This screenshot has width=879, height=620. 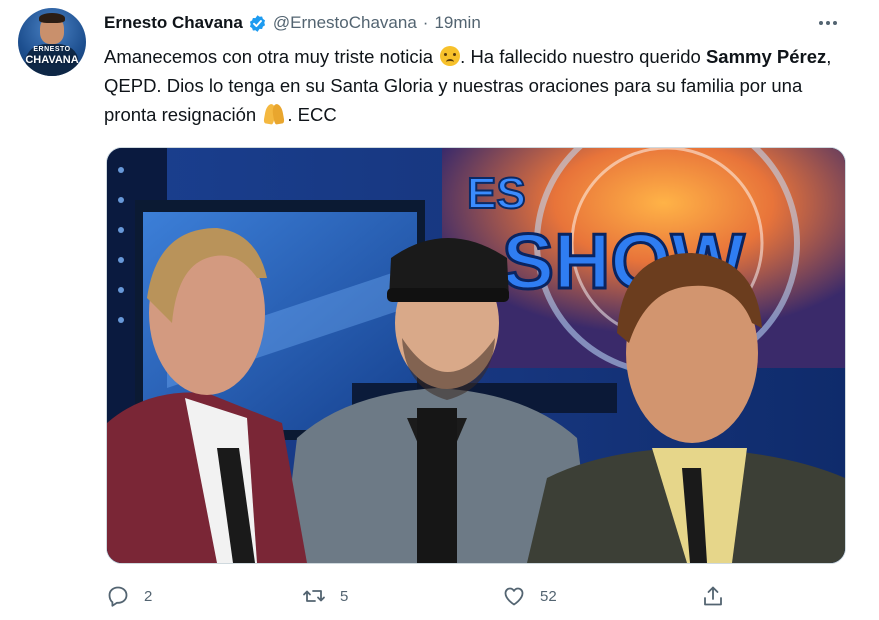 I want to click on folded-hands-emoji-icon, so click(x=274, y=114).